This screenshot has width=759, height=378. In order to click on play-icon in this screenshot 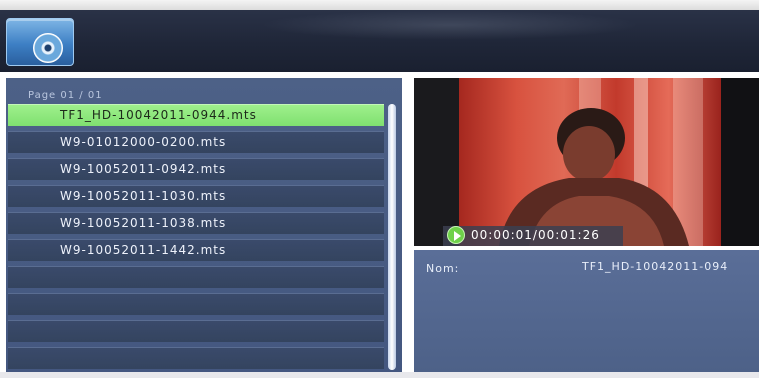, I will do `click(456, 235)`.